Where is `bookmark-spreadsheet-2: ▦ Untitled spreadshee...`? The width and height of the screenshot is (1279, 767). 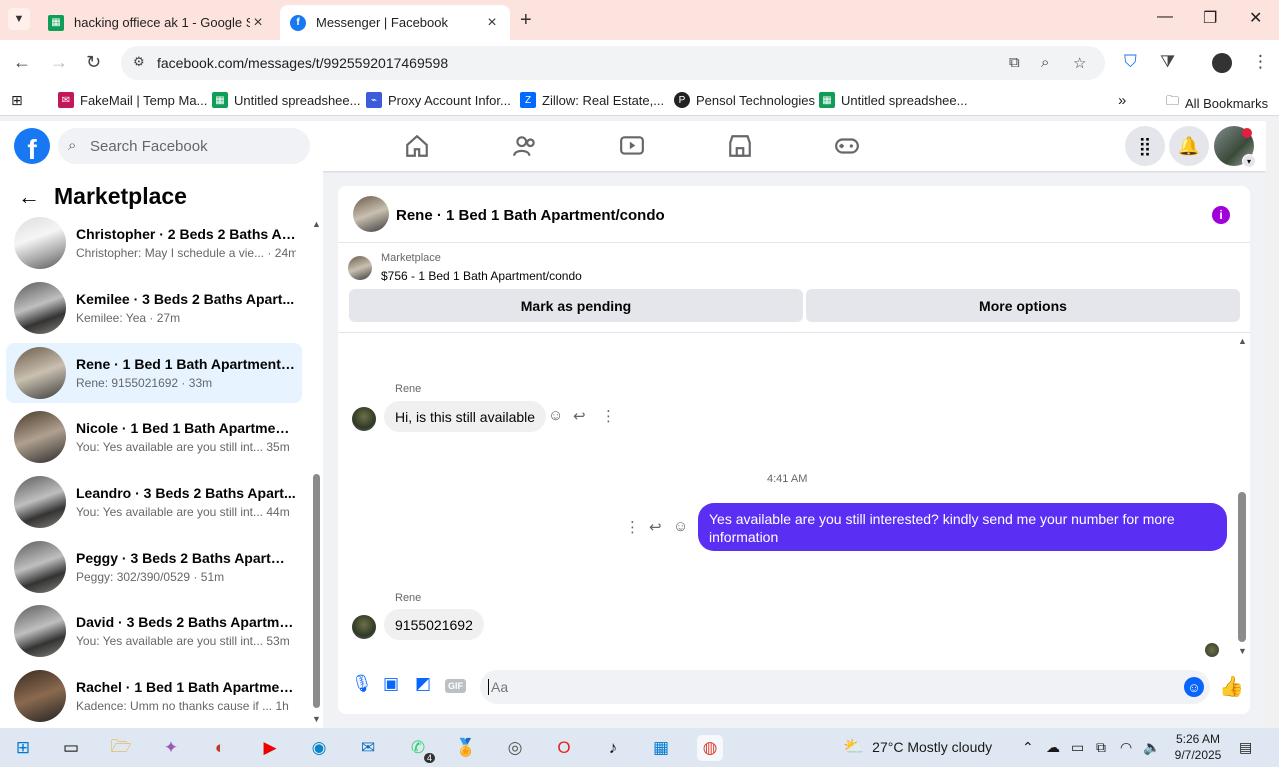
bookmark-spreadsheet-2: ▦ Untitled spreadshee... is located at coordinates (893, 100).